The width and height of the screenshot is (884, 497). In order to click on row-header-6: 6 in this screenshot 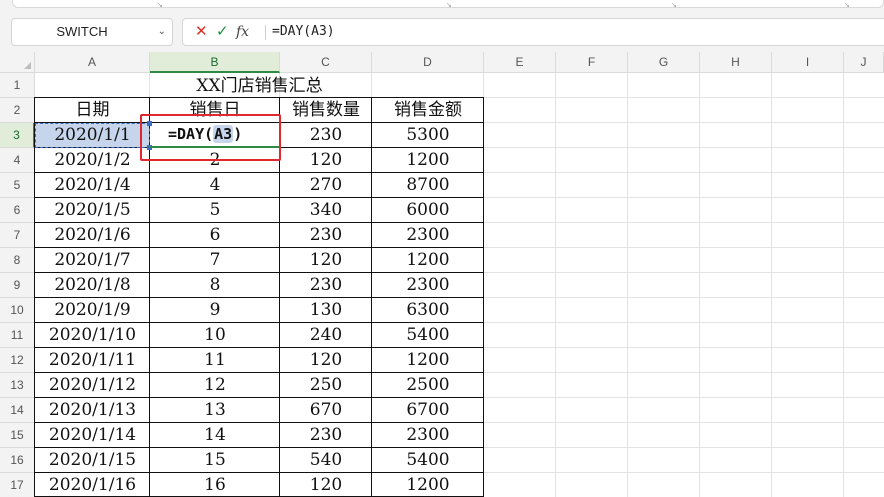, I will do `click(17, 210)`.